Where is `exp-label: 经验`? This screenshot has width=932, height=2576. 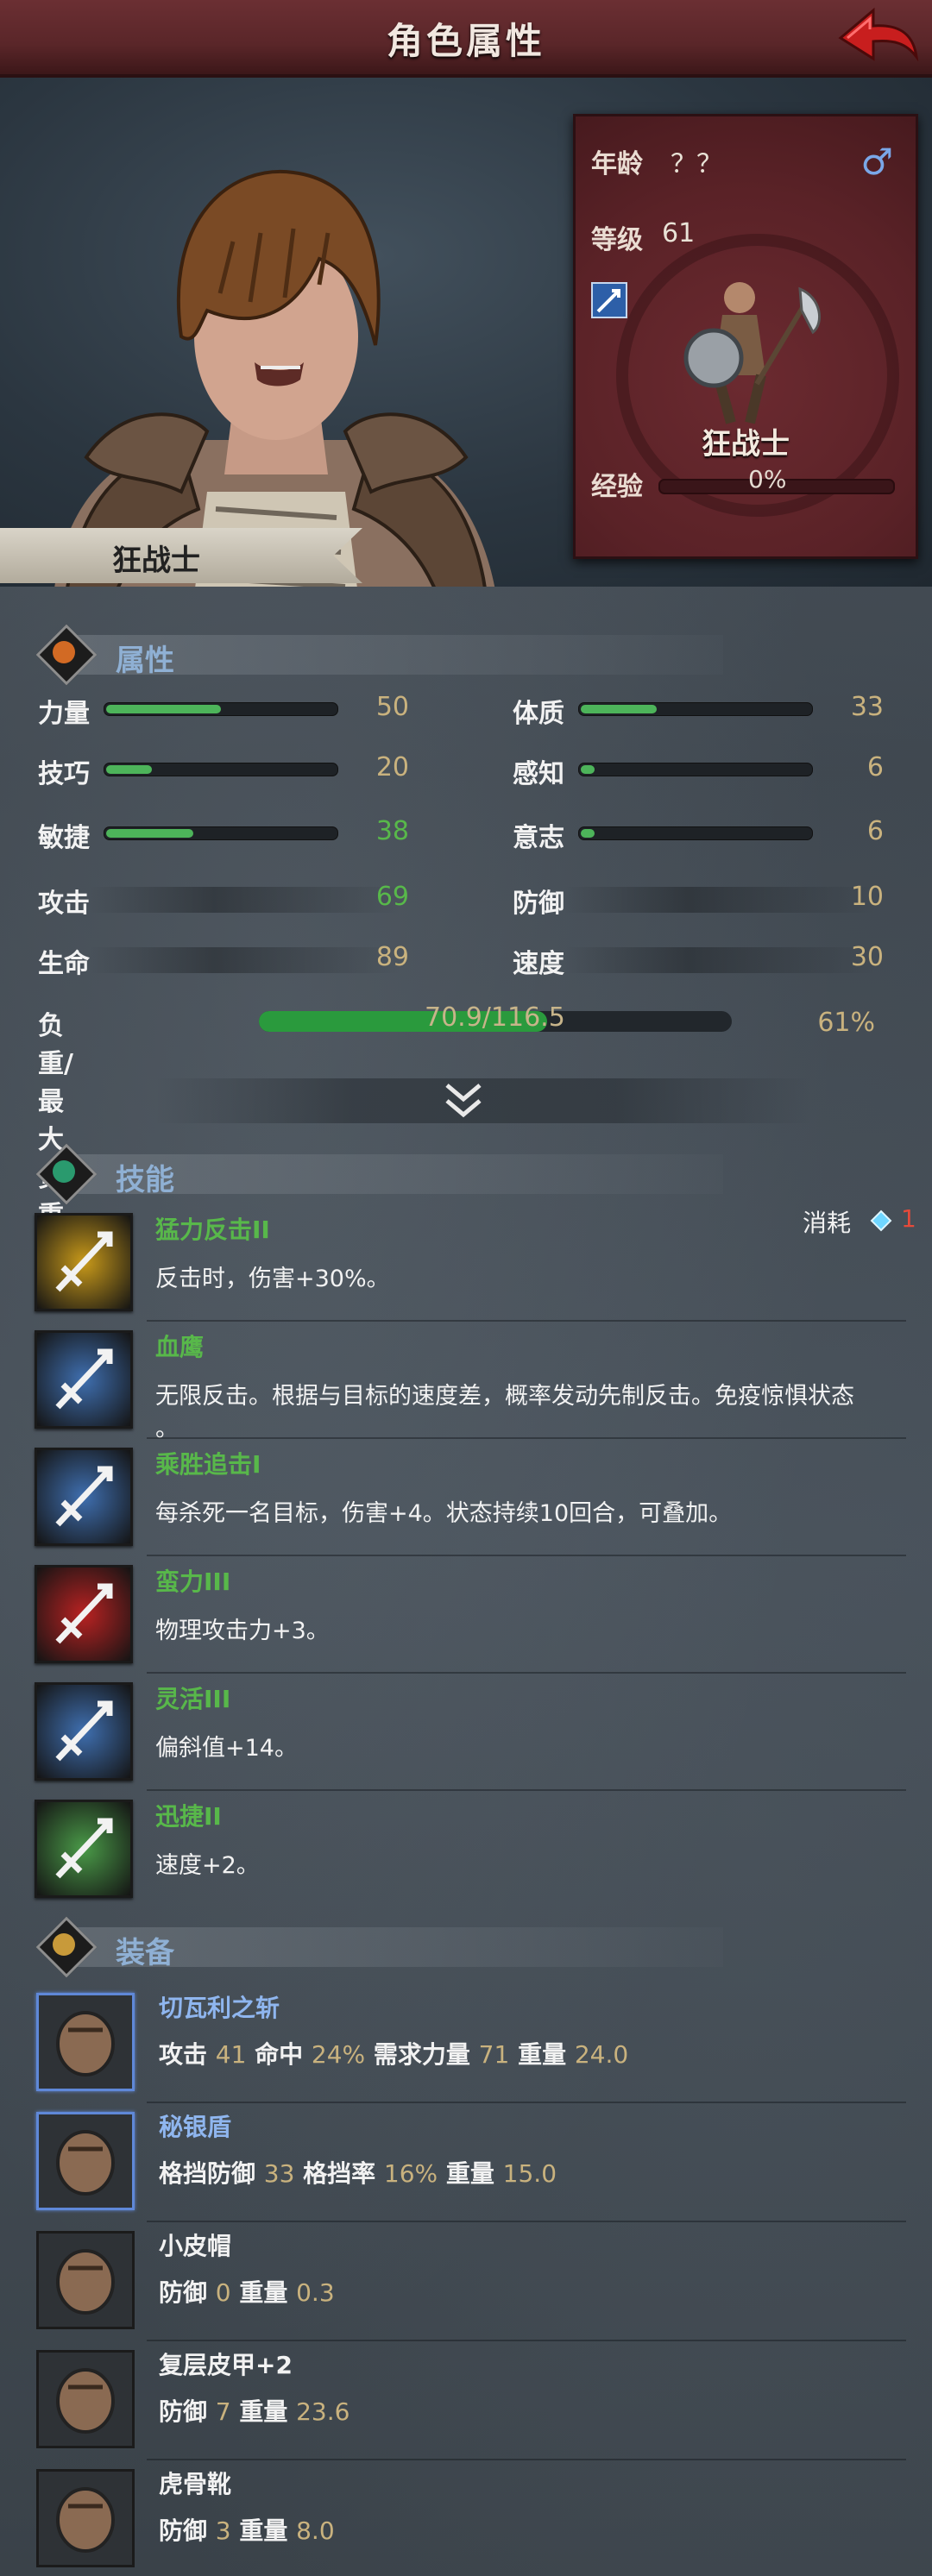
exp-label: 经验 is located at coordinates (617, 487).